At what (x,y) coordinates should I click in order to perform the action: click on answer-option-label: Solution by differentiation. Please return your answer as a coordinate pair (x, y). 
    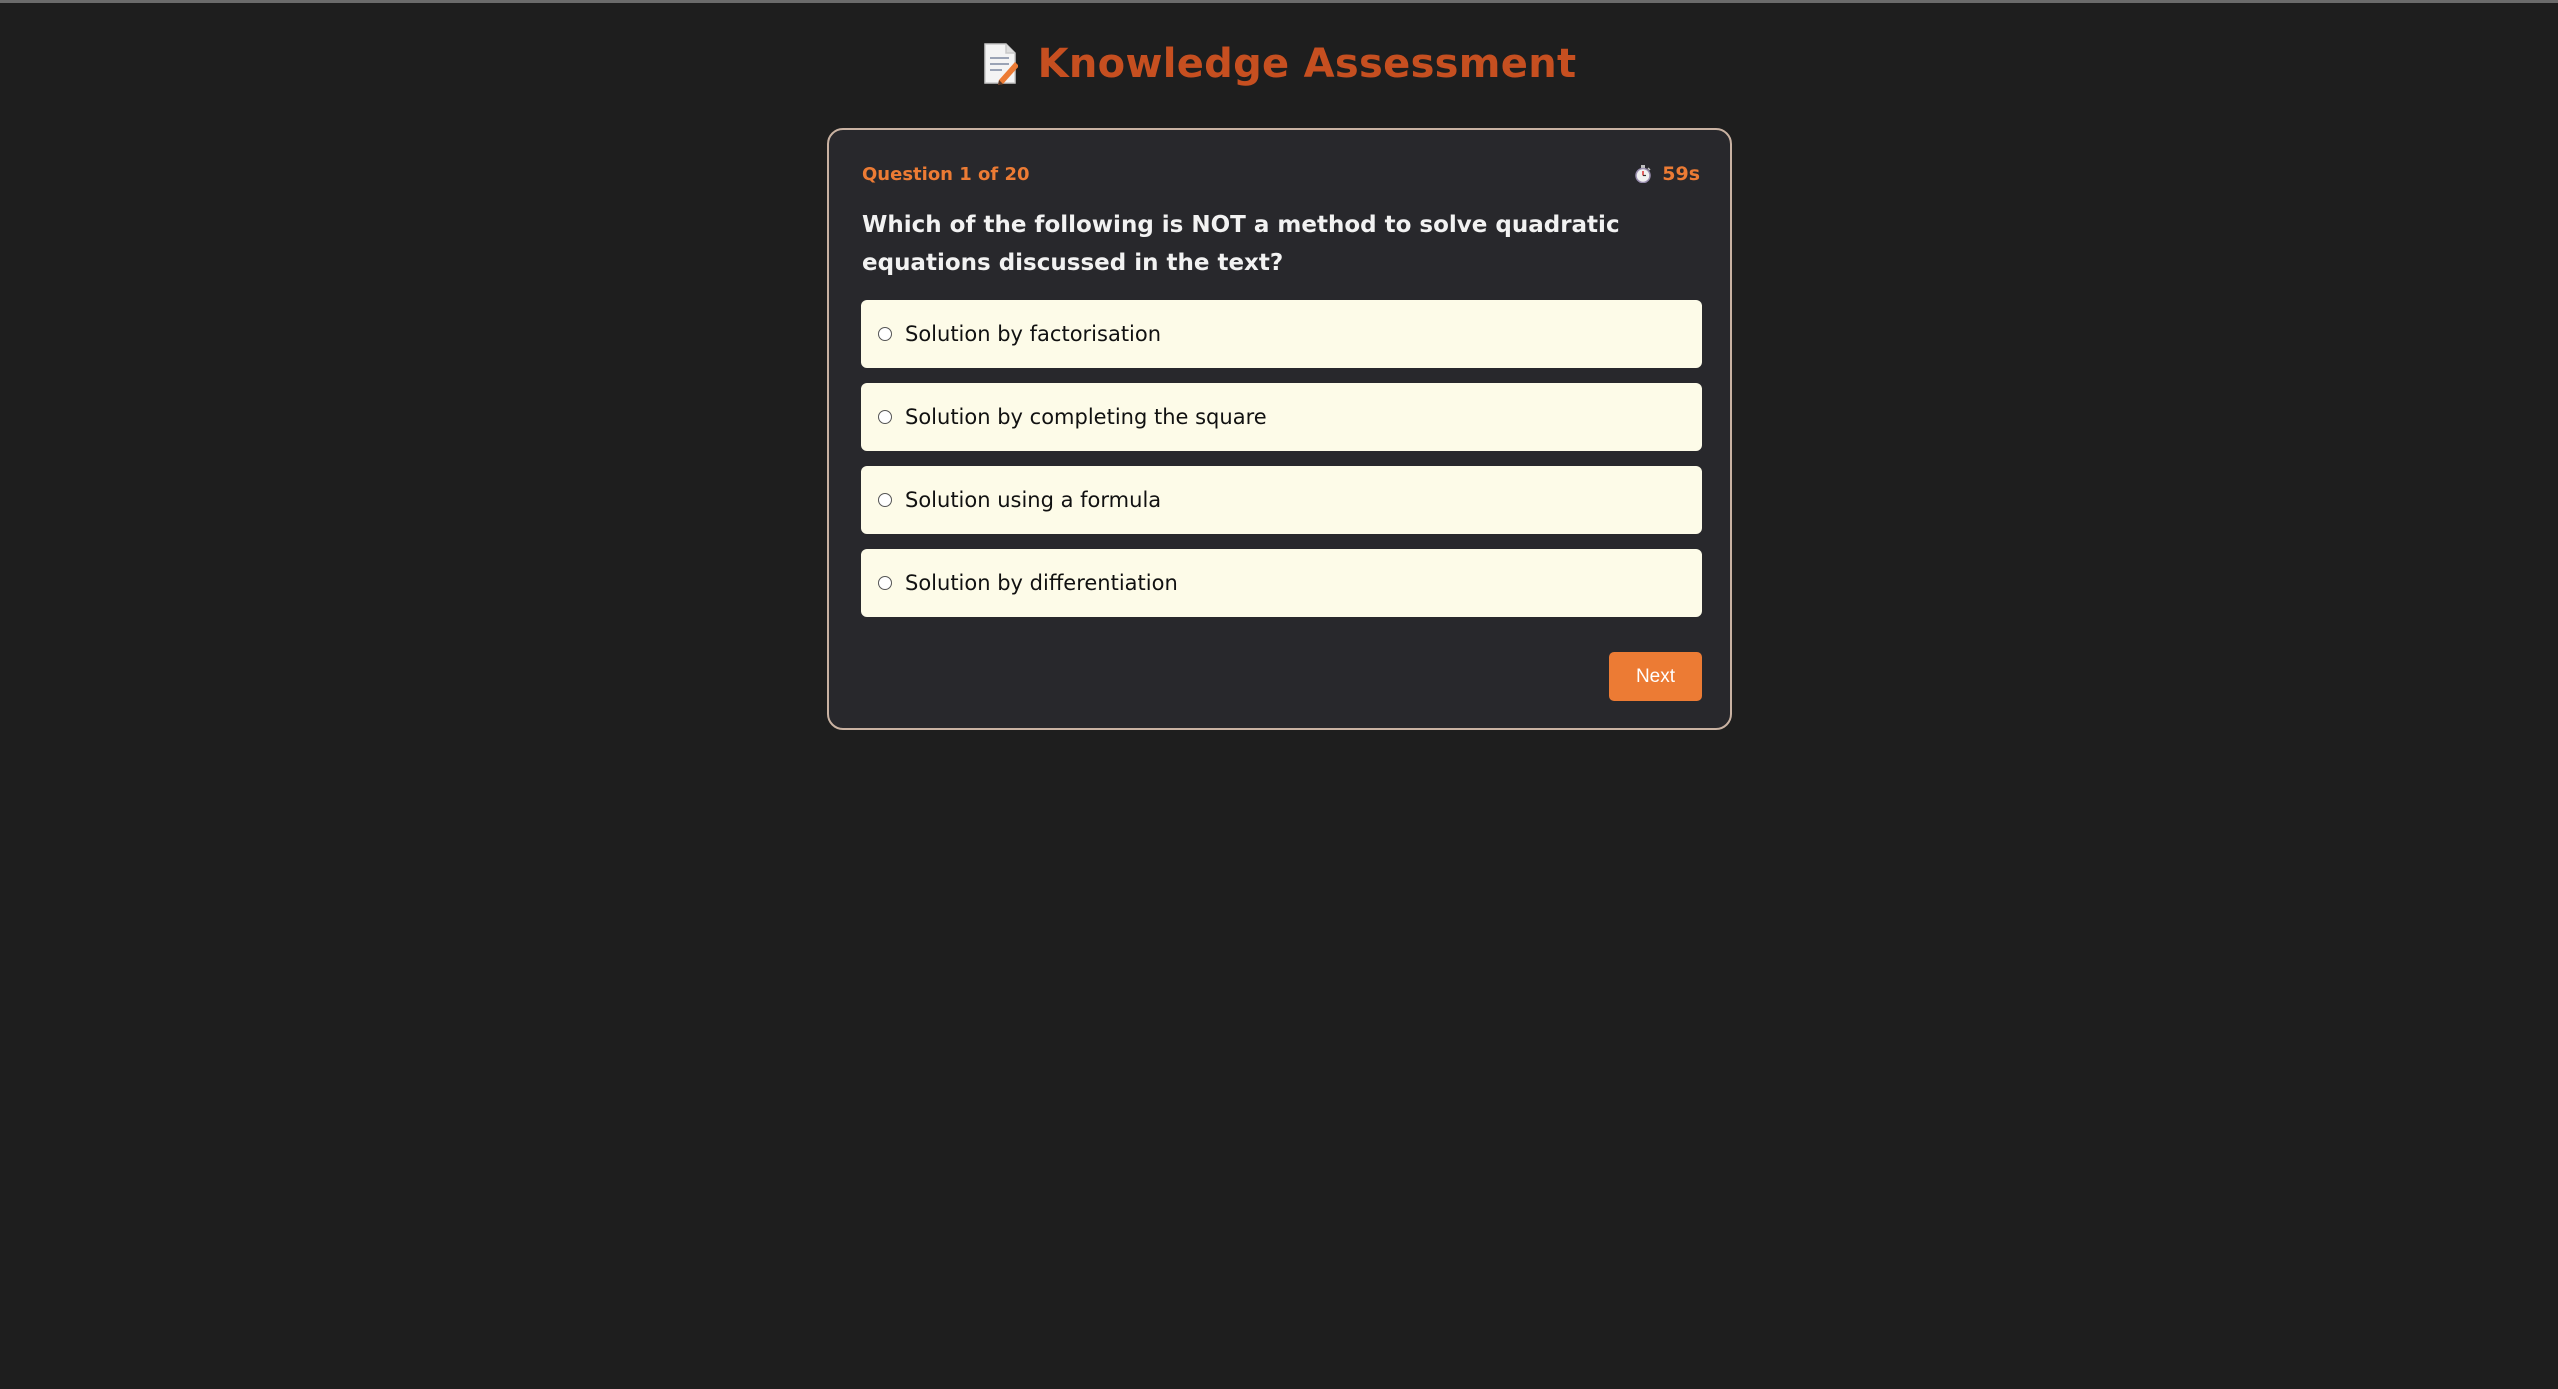
    Looking at the image, I should click on (1041, 583).